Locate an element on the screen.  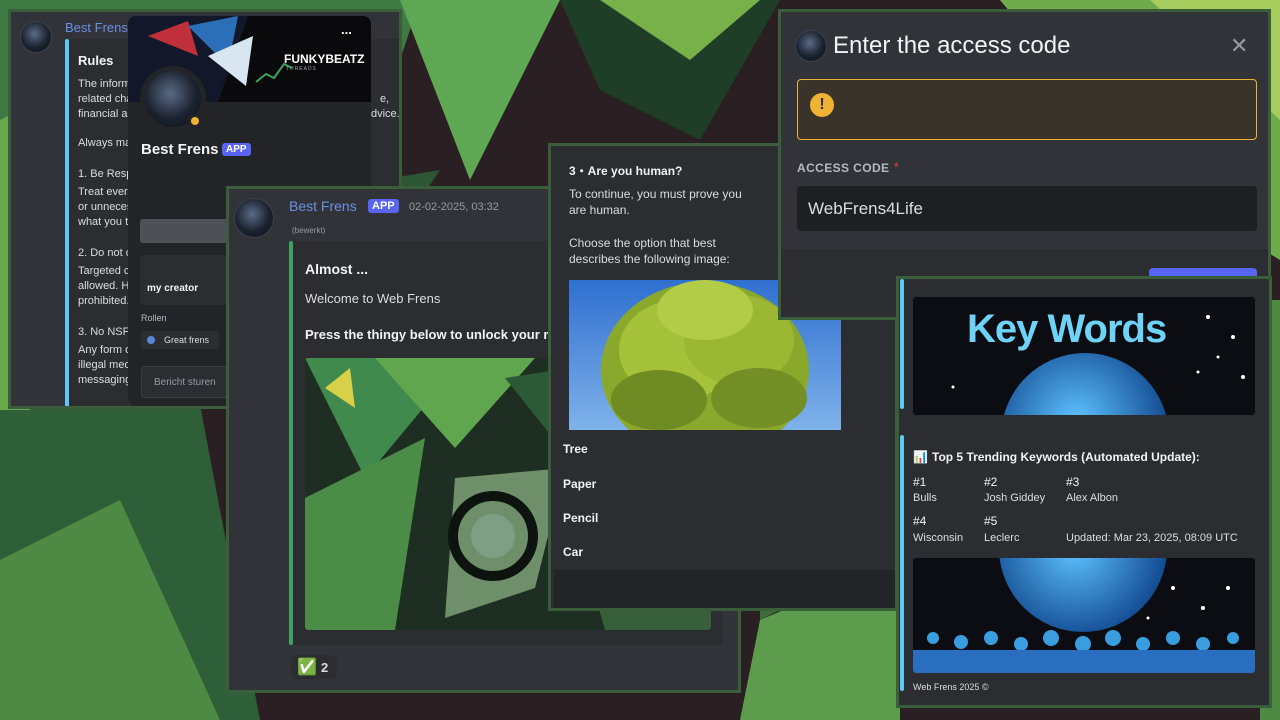
embed-description: Welcome to Web Frens is located at coordinates (373, 298).